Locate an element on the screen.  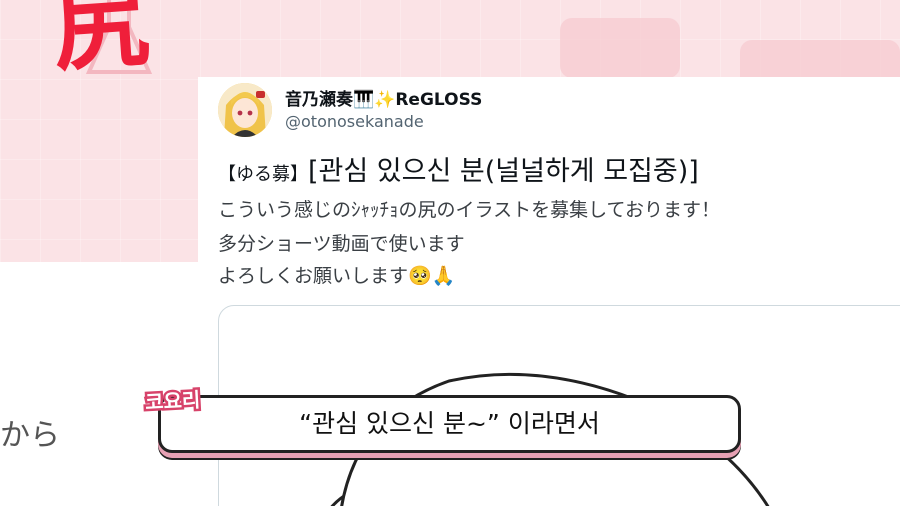
tweet-text-line: こういう感じのｼｬｯﾁｮの尻のイラストを募集しております！ is located at coordinates (469, 210).